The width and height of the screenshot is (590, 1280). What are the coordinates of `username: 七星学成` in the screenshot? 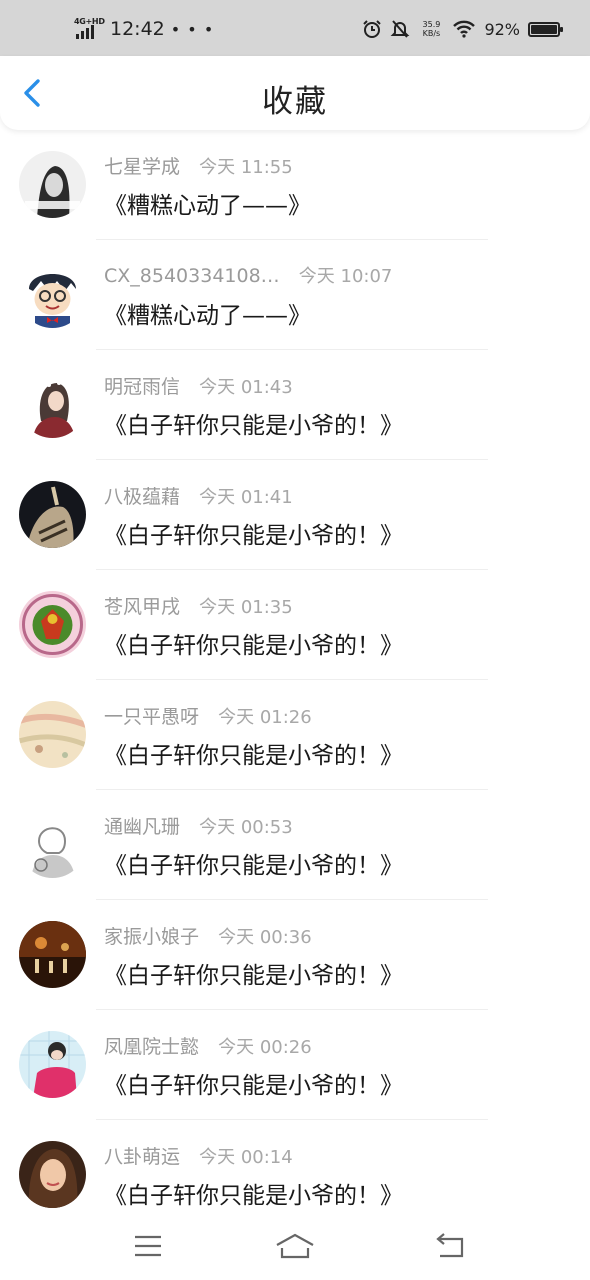 It's located at (142, 167).